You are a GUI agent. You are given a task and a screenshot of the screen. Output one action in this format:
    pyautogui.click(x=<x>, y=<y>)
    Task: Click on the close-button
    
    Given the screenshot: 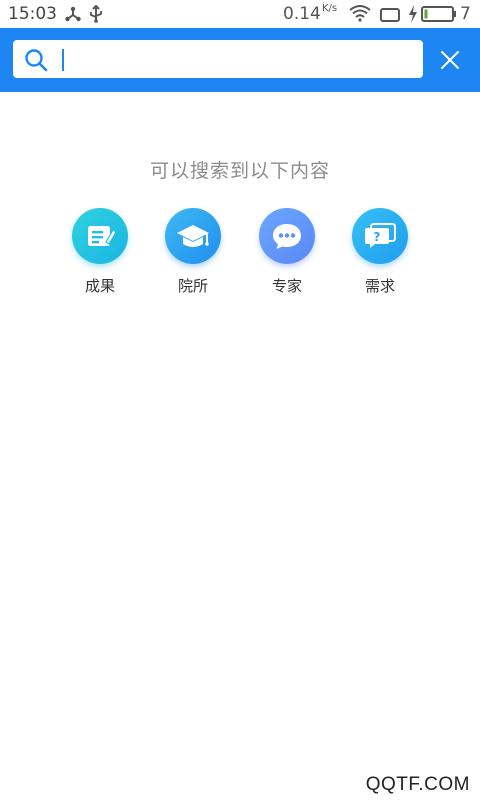 What is the action you would take?
    pyautogui.click(x=450, y=60)
    